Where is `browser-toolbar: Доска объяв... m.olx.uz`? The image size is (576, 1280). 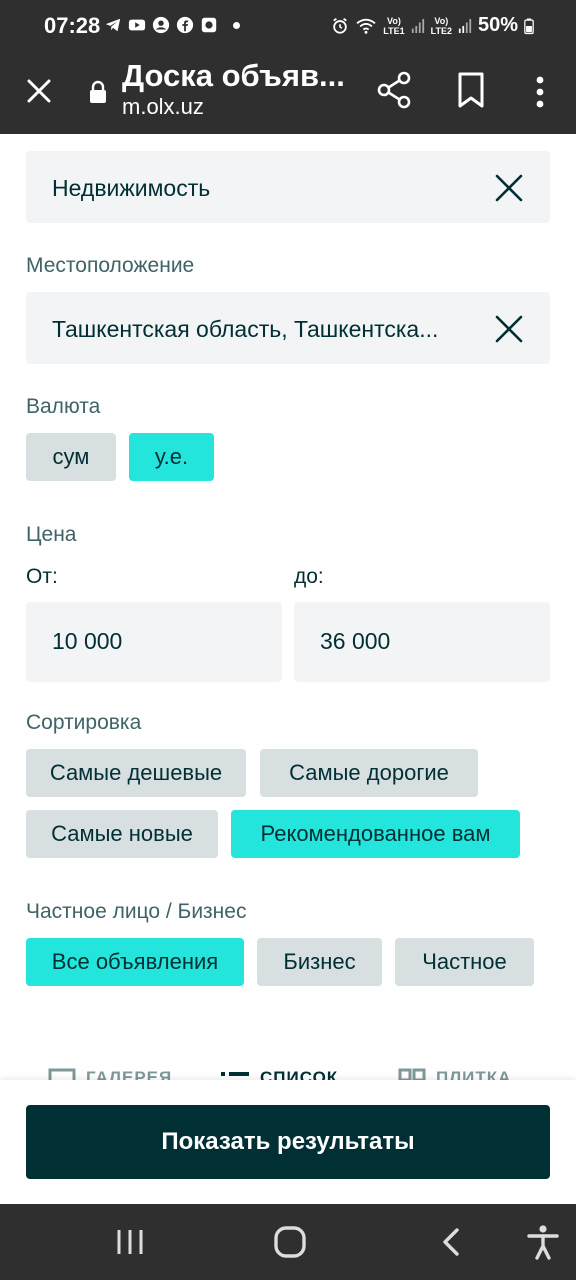
browser-toolbar: Доска объяв... m.olx.uz is located at coordinates (288, 93).